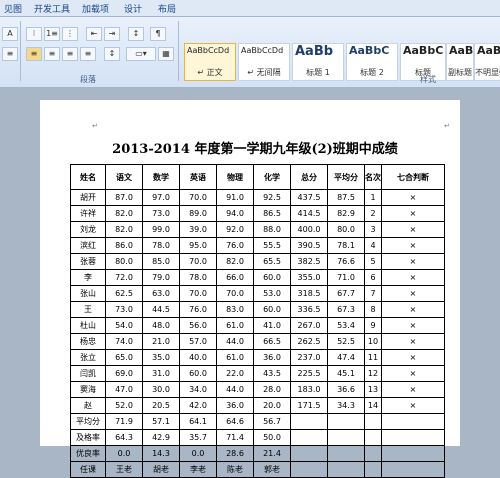  Describe the element at coordinates (158, 34) in the screenshot. I see `show-marks-icon: ¶` at that location.